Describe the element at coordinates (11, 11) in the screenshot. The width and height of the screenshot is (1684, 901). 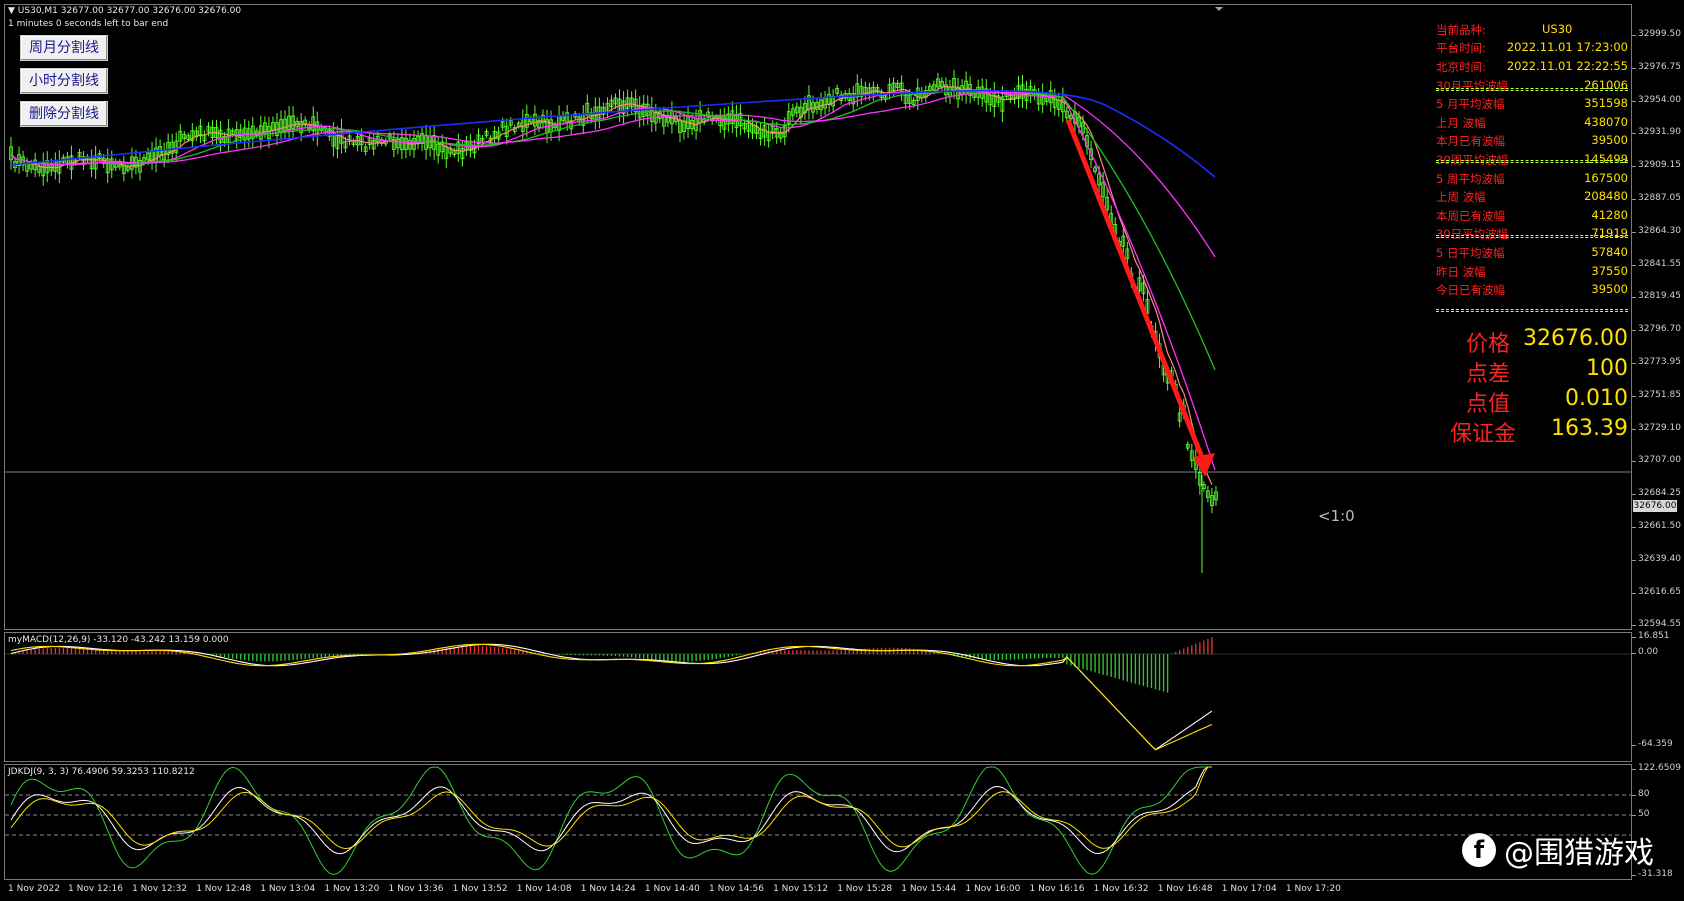
I see `dropdown-triangle-icon: ▼` at that location.